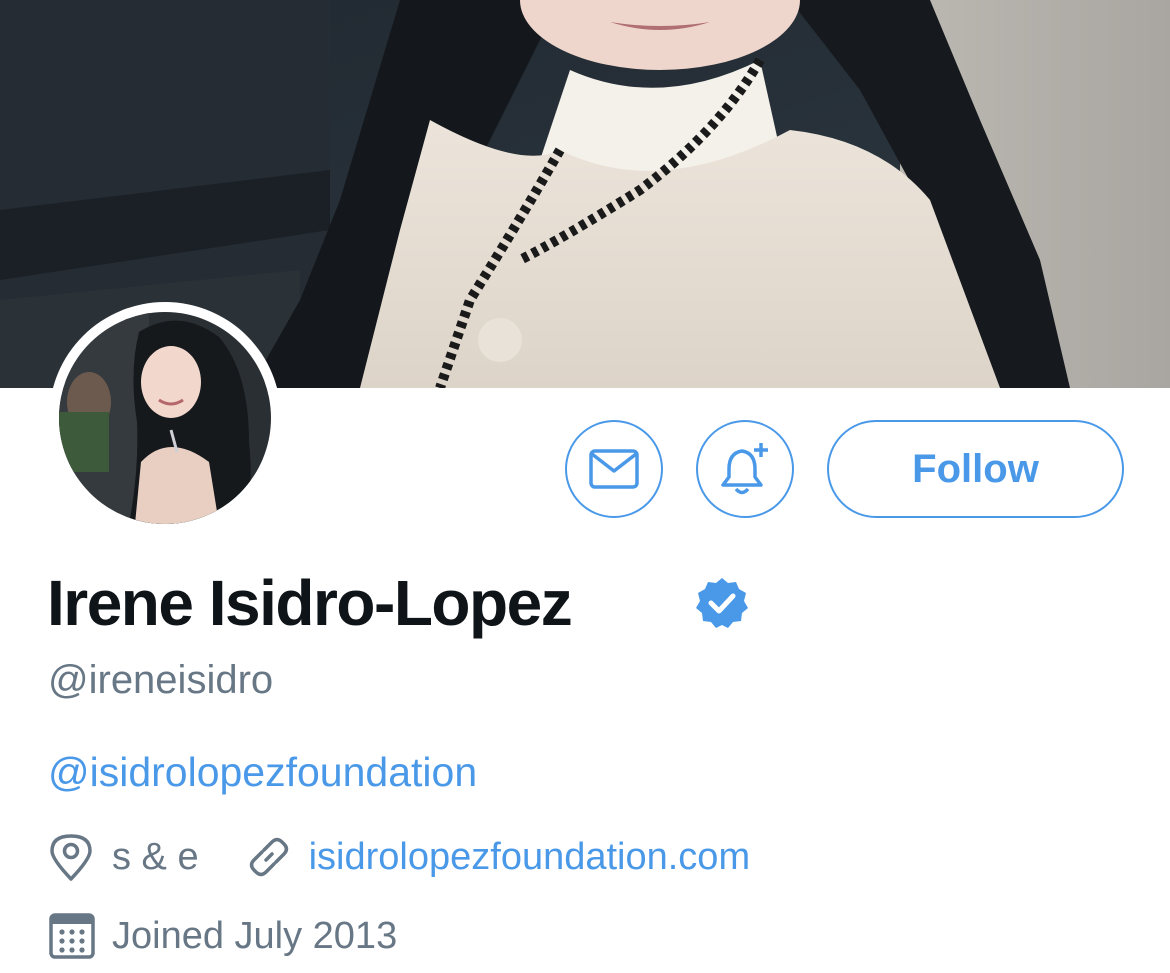 This screenshot has width=1170, height=973. I want to click on profile-meta-row: s & e isidrolopezfoundation.com, so click(399, 857).